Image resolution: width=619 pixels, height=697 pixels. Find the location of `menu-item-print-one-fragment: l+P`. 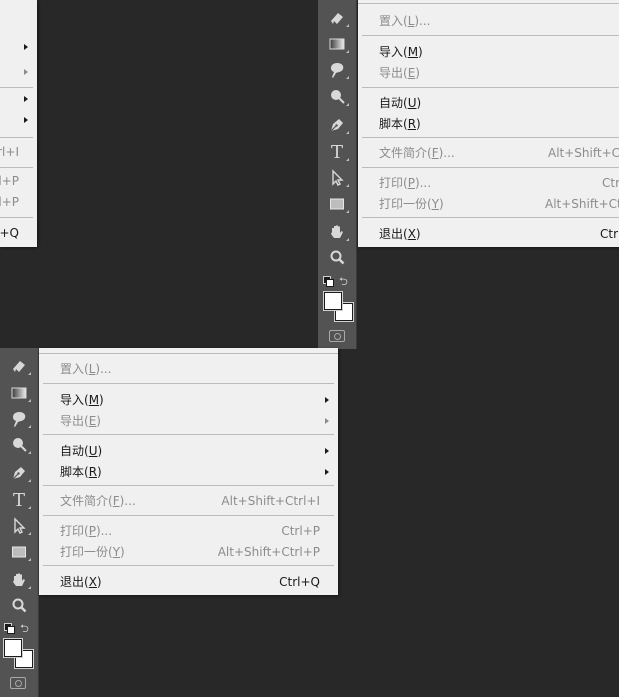

menu-item-print-one-fragment: l+P is located at coordinates (18, 202).